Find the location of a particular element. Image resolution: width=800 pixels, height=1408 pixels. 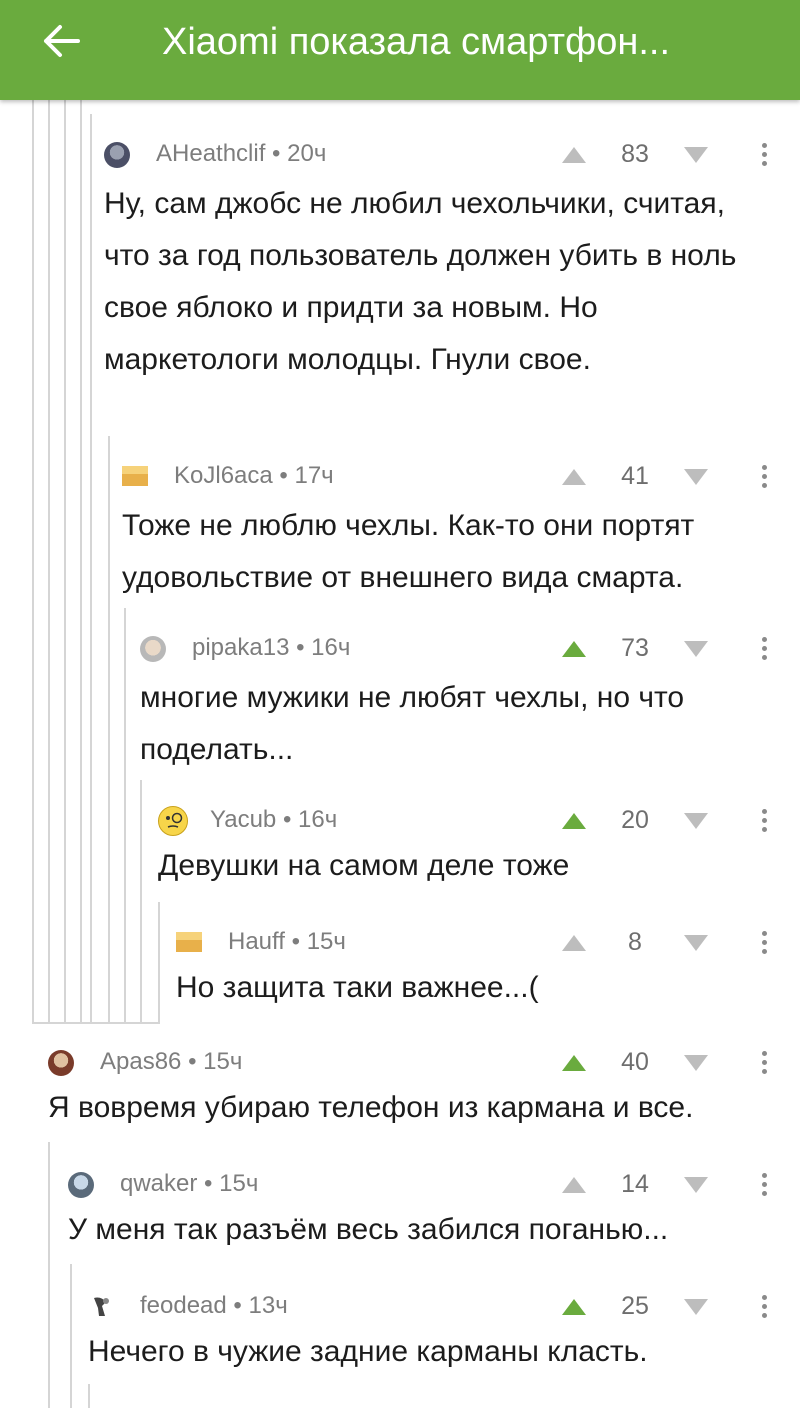

comment-header: feodead • 13ч 25 is located at coordinates (436, 1306).